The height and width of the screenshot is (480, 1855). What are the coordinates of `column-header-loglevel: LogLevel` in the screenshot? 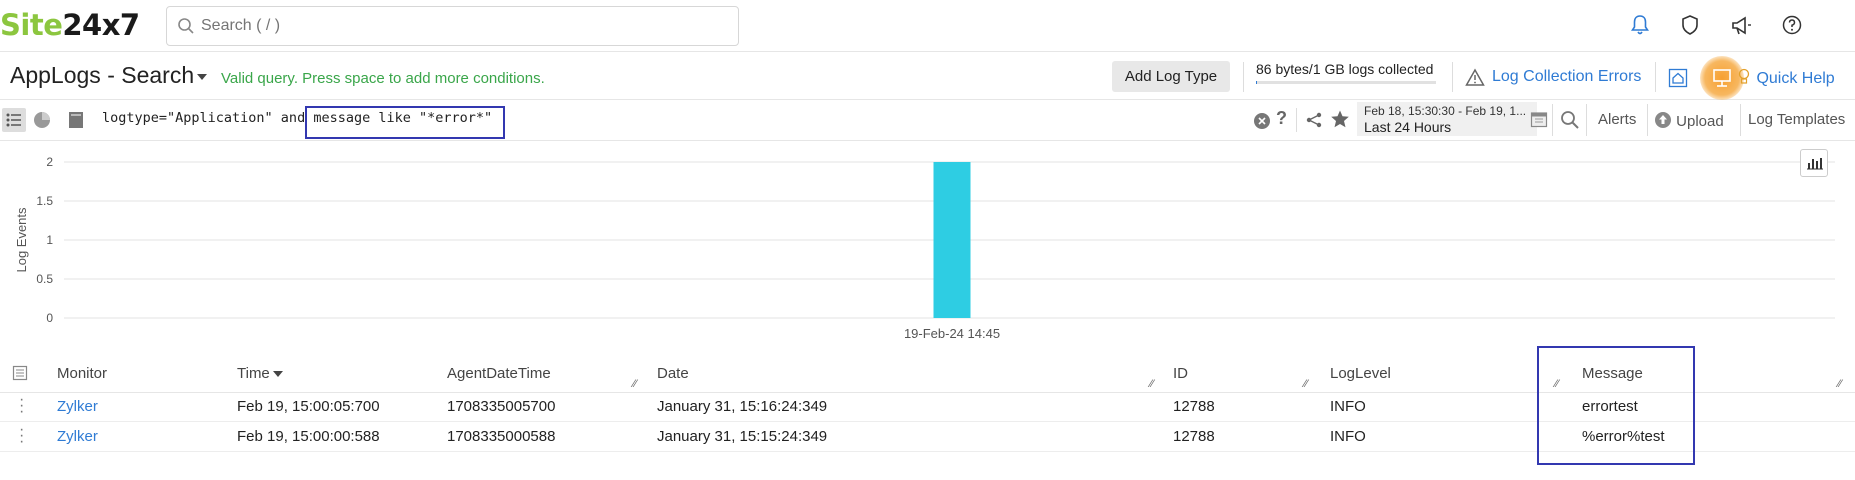 It's located at (1360, 373).